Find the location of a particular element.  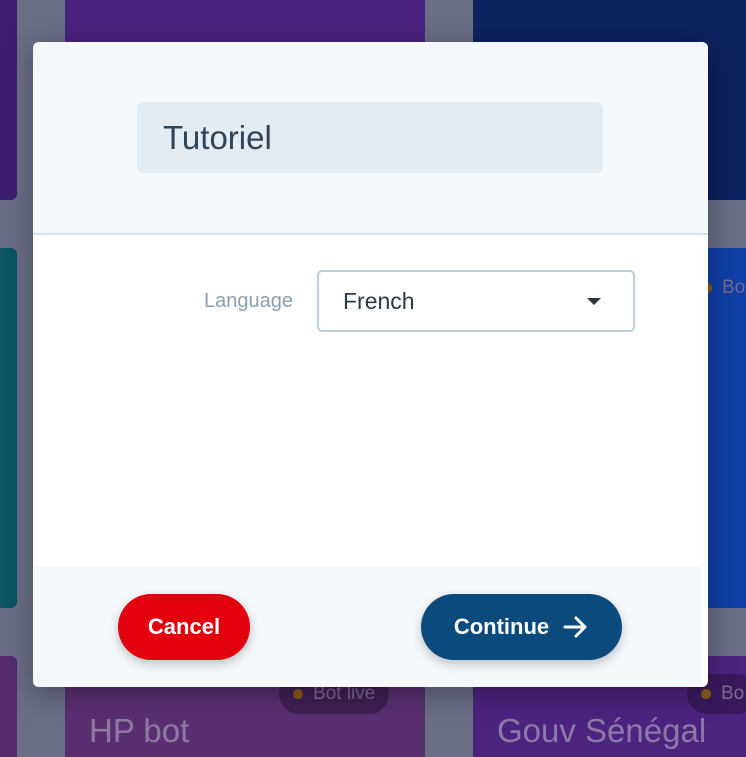

language-select: French is located at coordinates (476, 301).